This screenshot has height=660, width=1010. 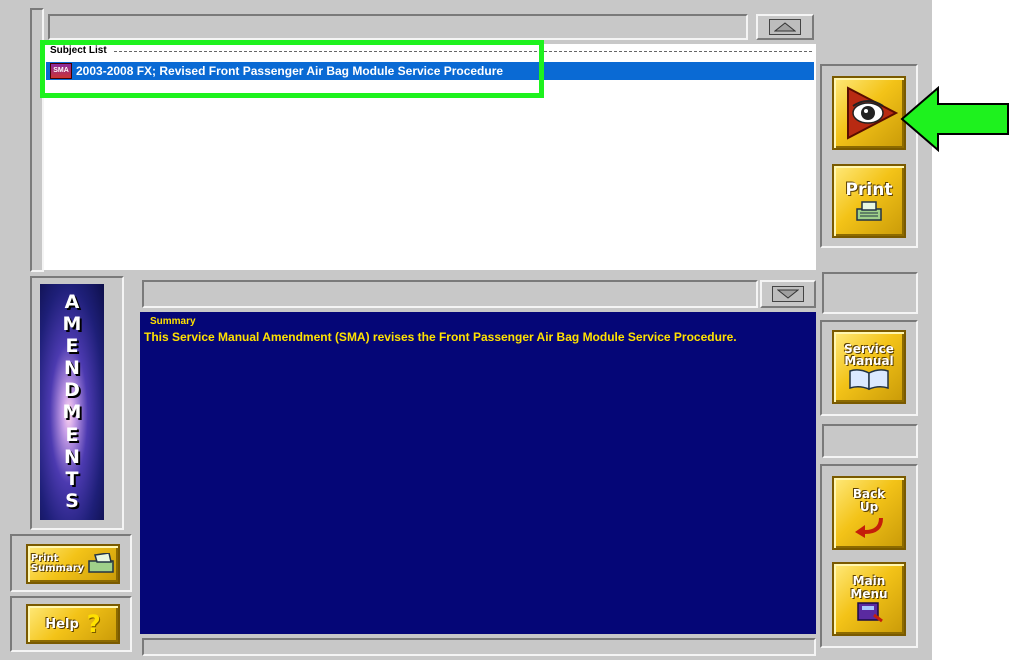 I want to click on banner-letter: T, so click(x=72, y=478).